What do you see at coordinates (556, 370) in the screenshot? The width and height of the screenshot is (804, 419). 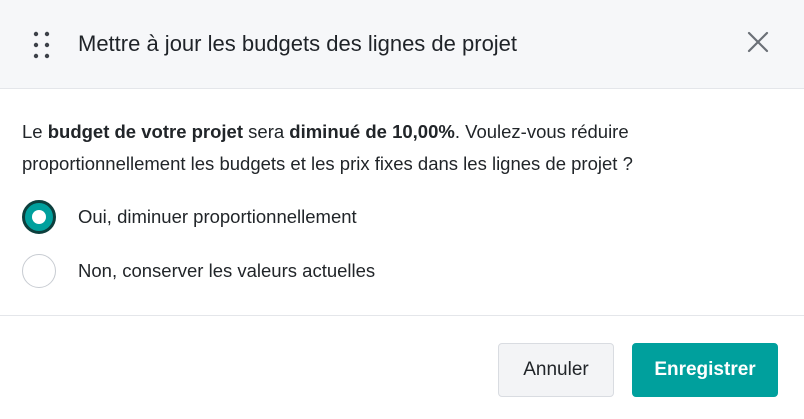 I see `cancel-button: Annuler` at bounding box center [556, 370].